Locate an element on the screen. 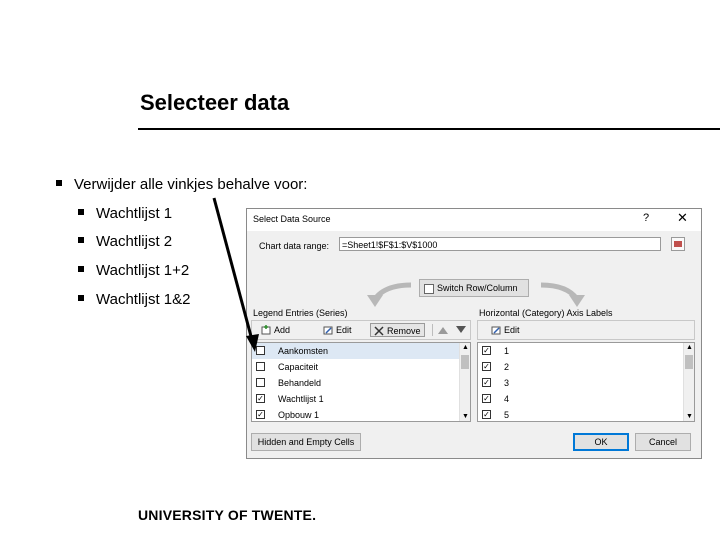 The height and width of the screenshot is (540, 720). category-label: 1 is located at coordinates (507, 351).